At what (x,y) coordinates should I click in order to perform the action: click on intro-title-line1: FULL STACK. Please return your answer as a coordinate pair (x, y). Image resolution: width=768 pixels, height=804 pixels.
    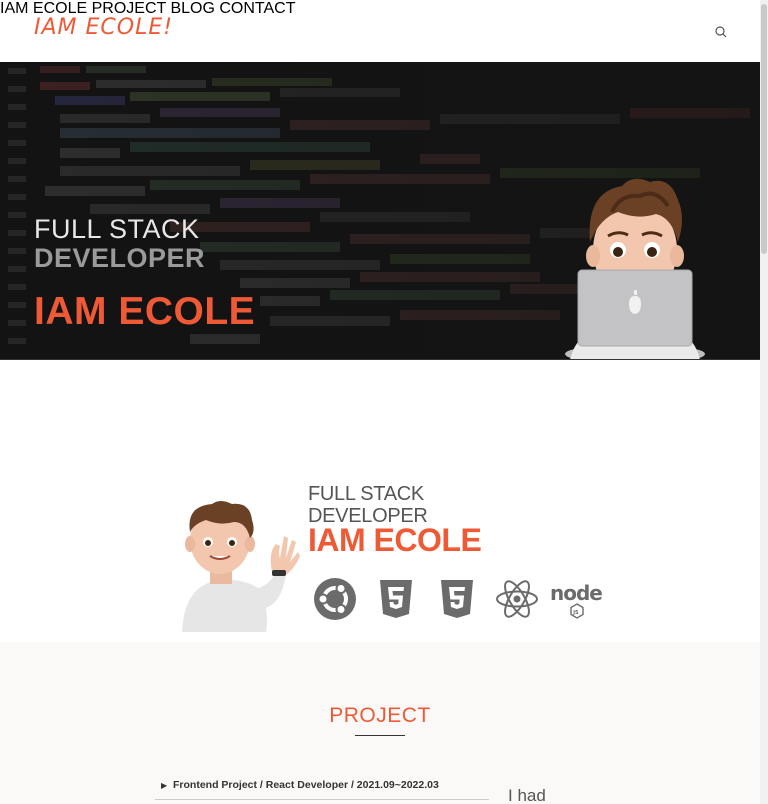
    Looking at the image, I should click on (366, 494).